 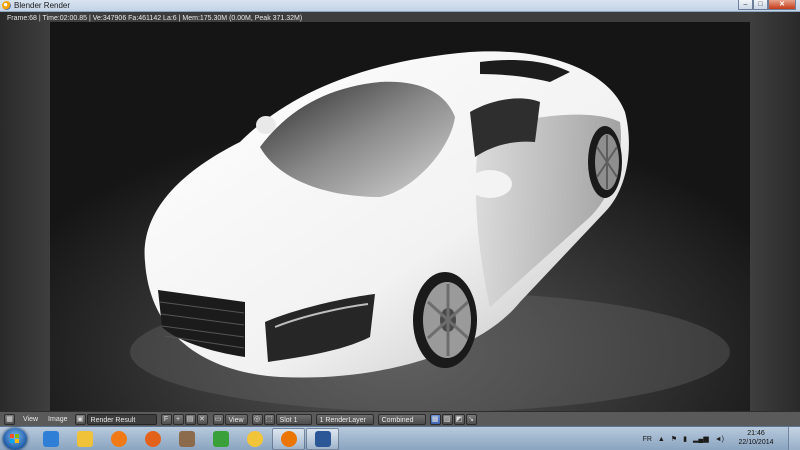 What do you see at coordinates (30, 419) in the screenshot?
I see `view-menu: View` at bounding box center [30, 419].